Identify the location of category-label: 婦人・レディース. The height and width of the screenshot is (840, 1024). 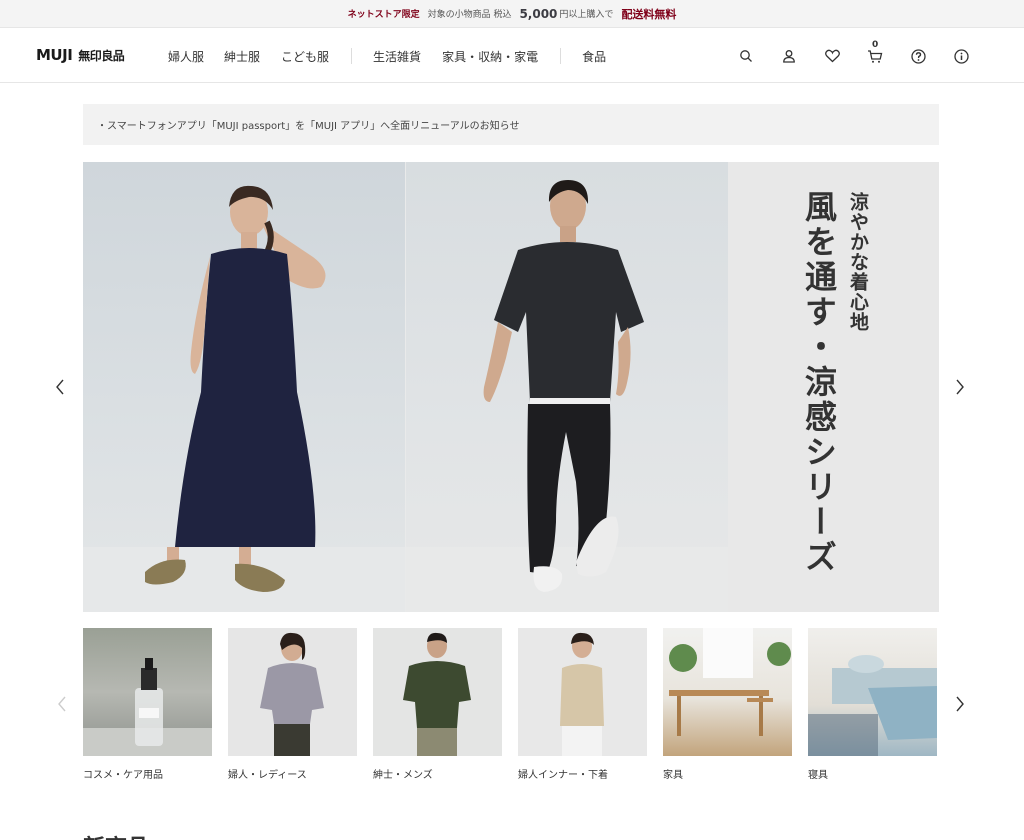
(267, 775).